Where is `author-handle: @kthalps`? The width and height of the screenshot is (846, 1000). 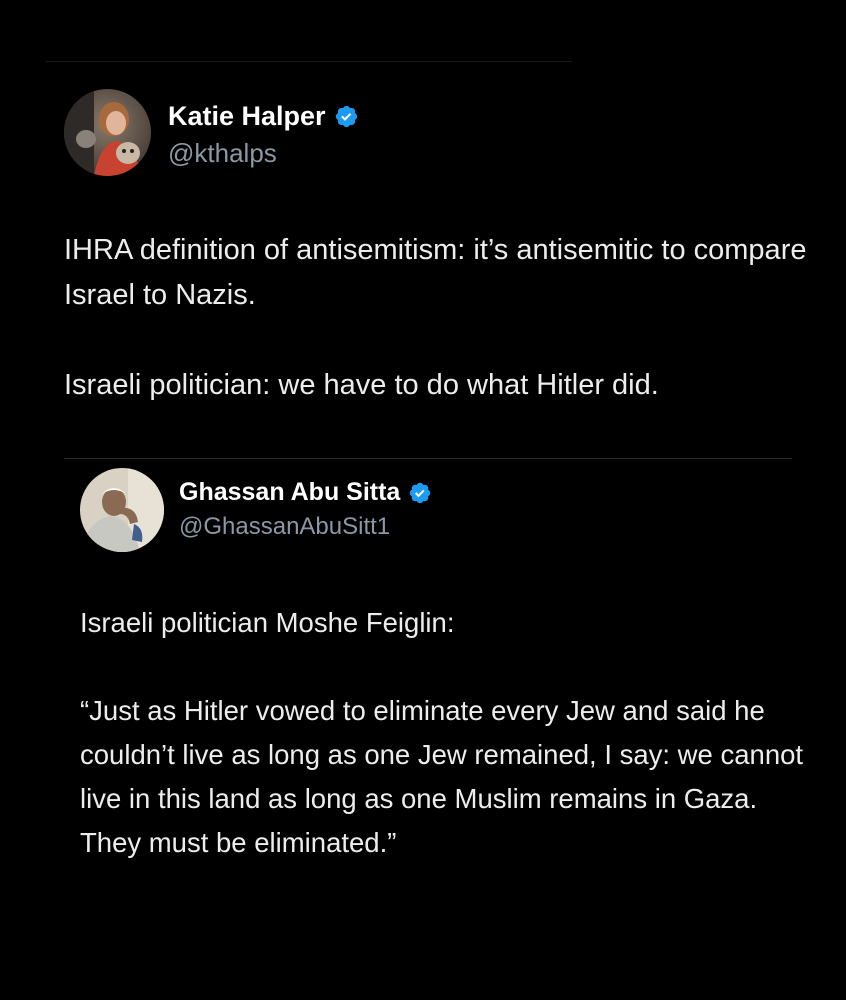 author-handle: @kthalps is located at coordinates (222, 153).